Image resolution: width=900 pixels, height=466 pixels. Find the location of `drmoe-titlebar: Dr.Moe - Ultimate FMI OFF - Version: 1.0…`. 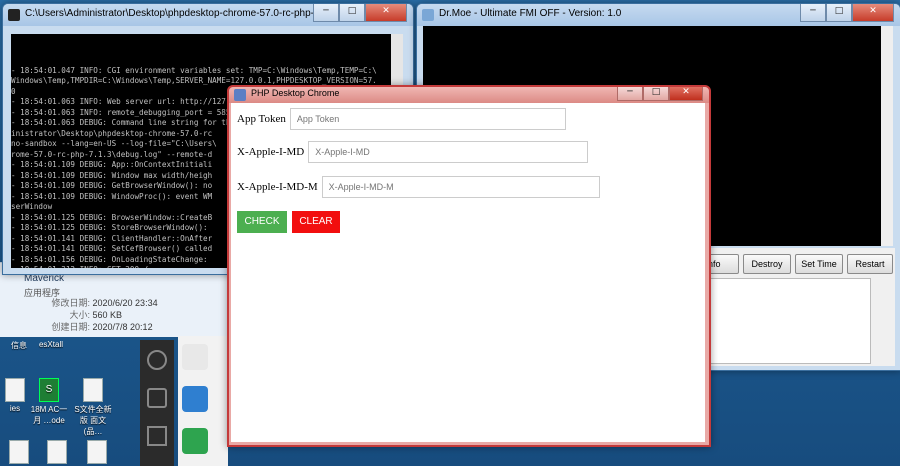

drmoe-titlebar: Dr.Moe - Ultimate FMI OFF - Version: 1.0… is located at coordinates (658, 15).